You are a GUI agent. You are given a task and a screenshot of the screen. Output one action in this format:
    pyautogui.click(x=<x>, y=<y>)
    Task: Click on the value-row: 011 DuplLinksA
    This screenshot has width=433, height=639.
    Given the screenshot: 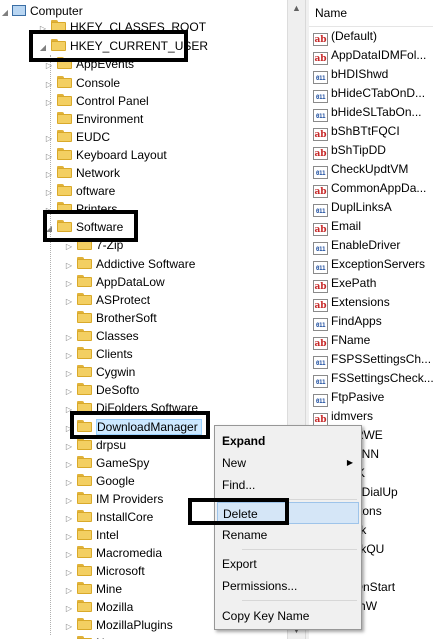 What is the action you would take?
    pyautogui.click(x=352, y=207)
    